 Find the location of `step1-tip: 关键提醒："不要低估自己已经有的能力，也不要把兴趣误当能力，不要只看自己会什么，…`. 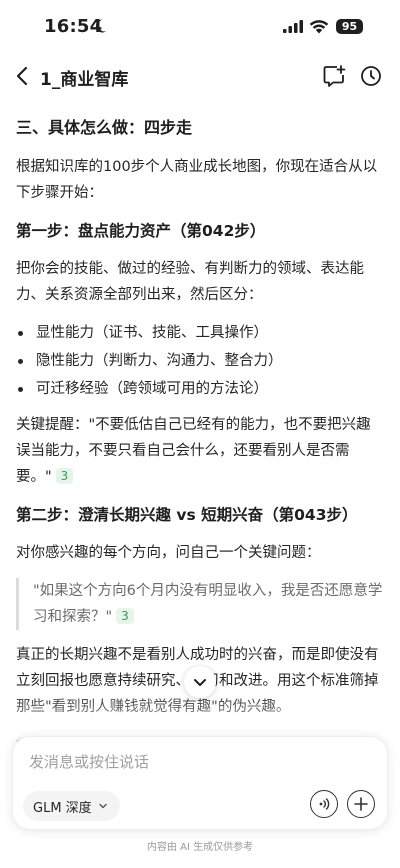

step1-tip: 关键提醒："不要低估自己已经有的能力，也不要把兴趣误当能力，不要只看自己会什么，… is located at coordinates (200, 451).